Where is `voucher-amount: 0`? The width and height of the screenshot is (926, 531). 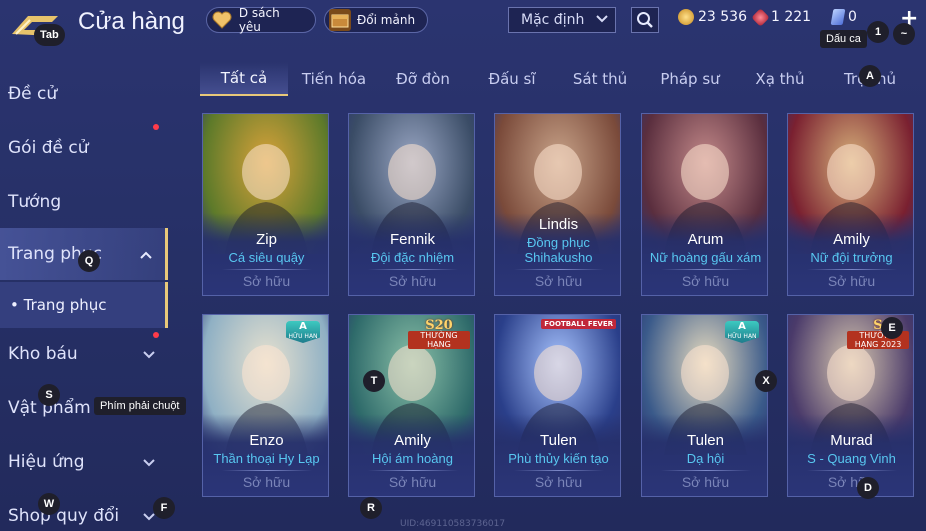 voucher-amount: 0 is located at coordinates (852, 17).